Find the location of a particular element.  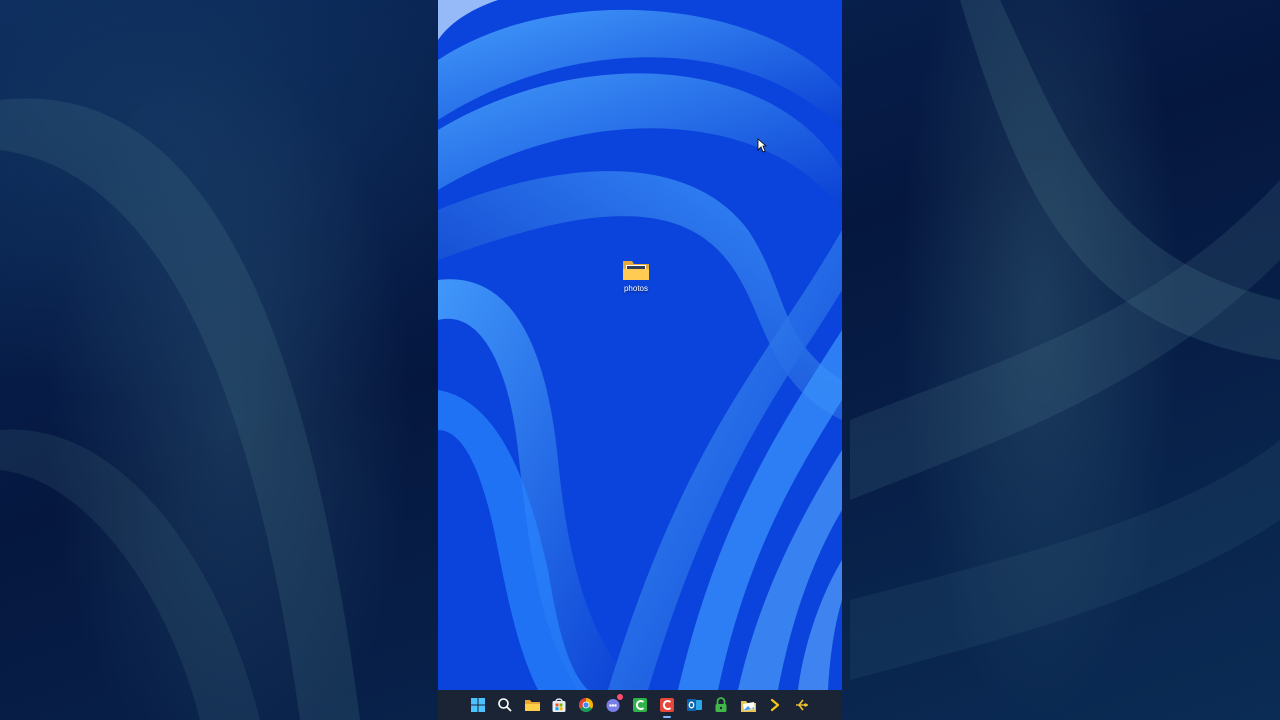

pin-icon is located at coordinates (802, 705).